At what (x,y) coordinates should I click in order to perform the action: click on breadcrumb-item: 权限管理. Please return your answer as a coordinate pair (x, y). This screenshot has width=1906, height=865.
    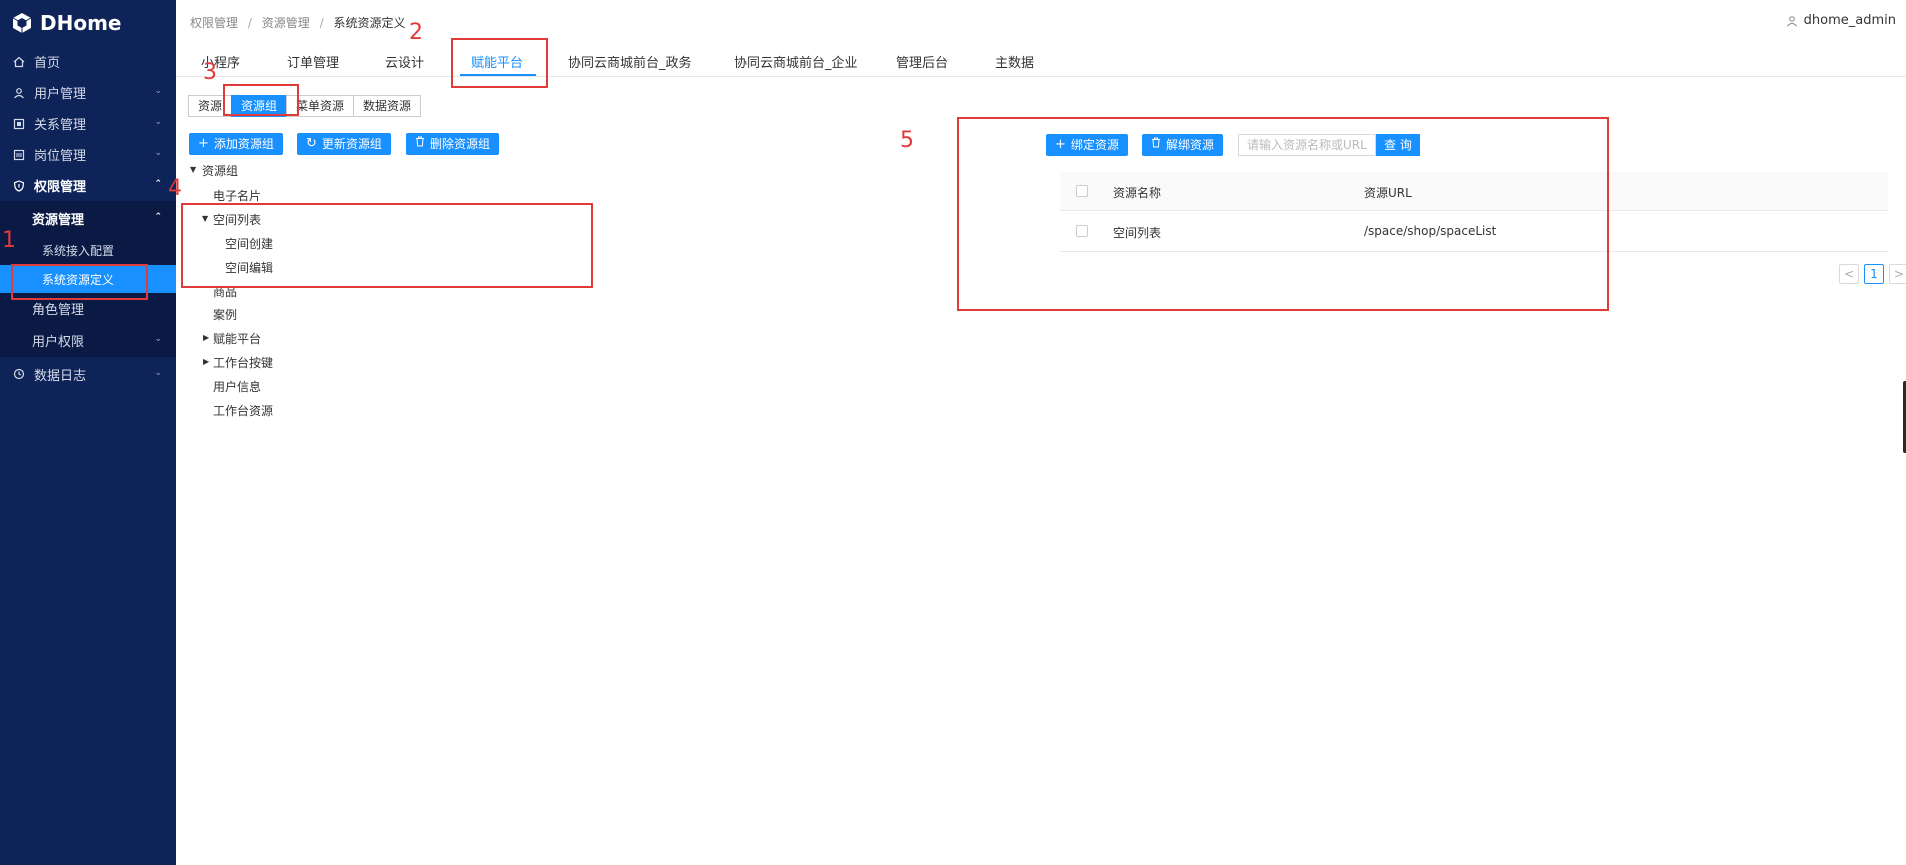
    Looking at the image, I should click on (214, 23).